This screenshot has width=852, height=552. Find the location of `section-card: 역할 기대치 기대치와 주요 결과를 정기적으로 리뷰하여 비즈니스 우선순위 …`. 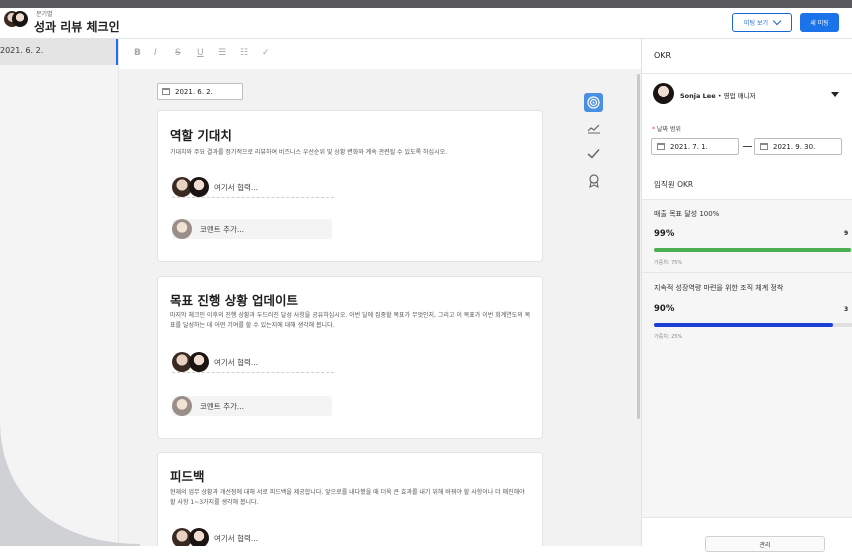

section-card: 역할 기대치 기대치와 주요 결과를 정기적으로 리뷰하여 비즈니스 우선순위 … is located at coordinates (350, 186).